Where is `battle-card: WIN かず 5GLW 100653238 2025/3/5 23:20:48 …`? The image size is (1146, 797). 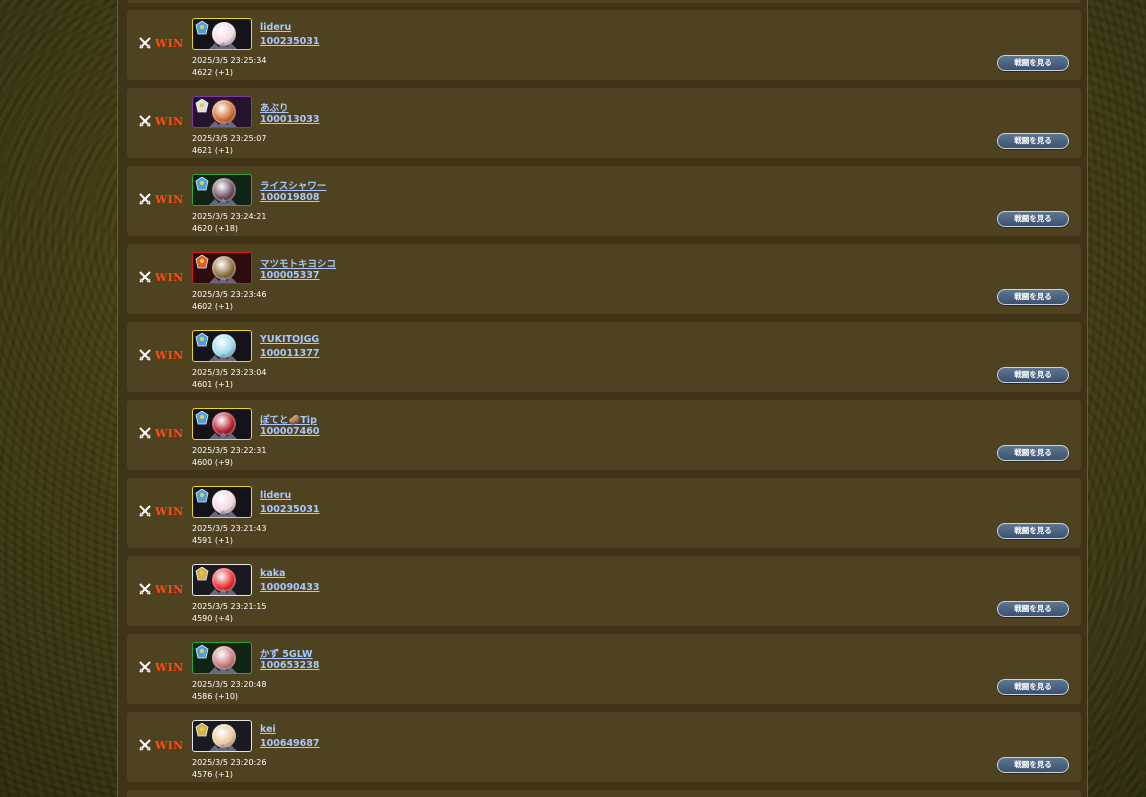 battle-card: WIN かず 5GLW 100653238 2025/3/5 23:20:48 … is located at coordinates (604, 669).